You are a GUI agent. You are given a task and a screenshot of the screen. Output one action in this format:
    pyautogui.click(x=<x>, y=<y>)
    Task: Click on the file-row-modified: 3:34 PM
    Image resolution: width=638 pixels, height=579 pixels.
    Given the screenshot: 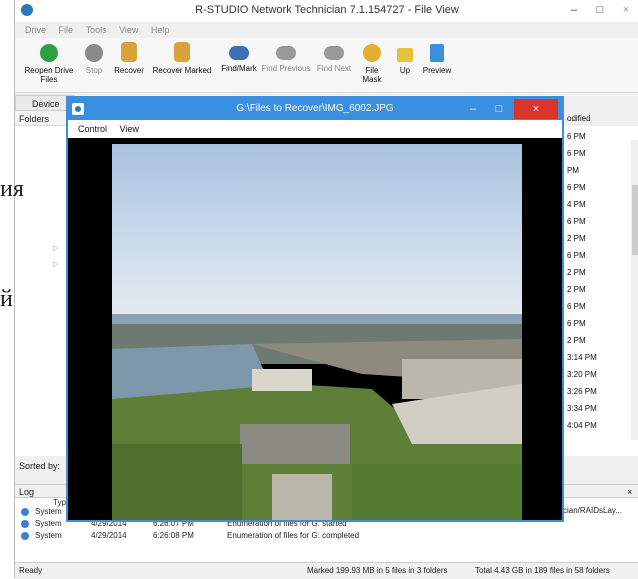 What is the action you would take?
    pyautogui.click(x=582, y=408)
    